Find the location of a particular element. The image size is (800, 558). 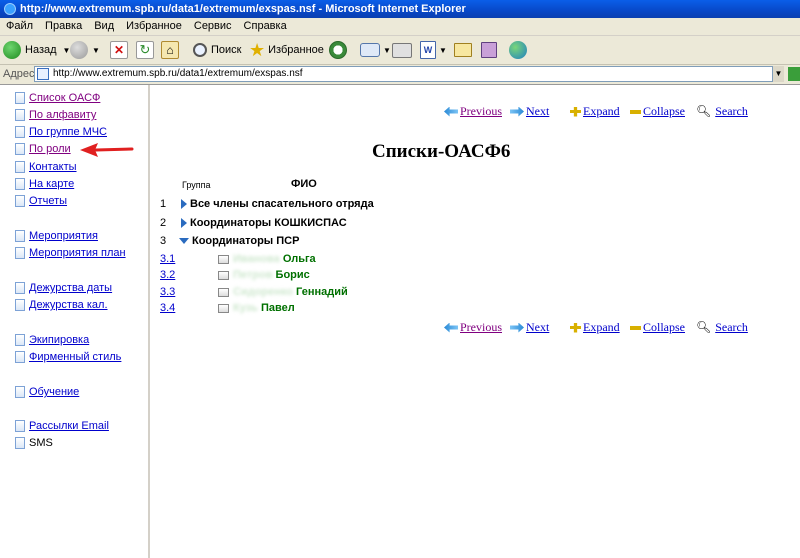

nav-item-obuchenie: Обучение is located at coordinates (47, 392).